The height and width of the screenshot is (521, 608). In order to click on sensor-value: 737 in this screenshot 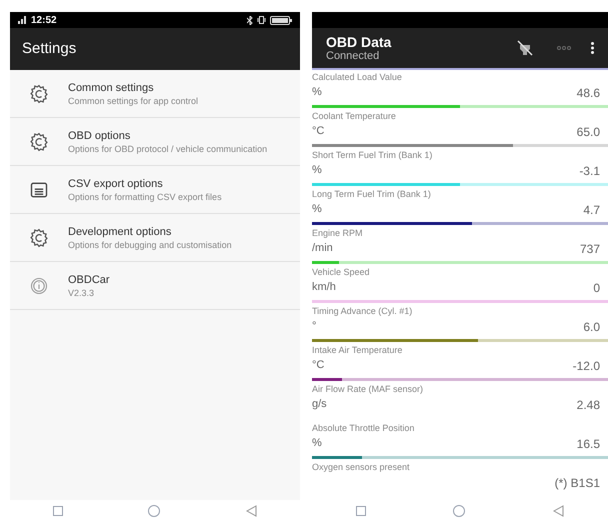, I will do `click(590, 249)`.